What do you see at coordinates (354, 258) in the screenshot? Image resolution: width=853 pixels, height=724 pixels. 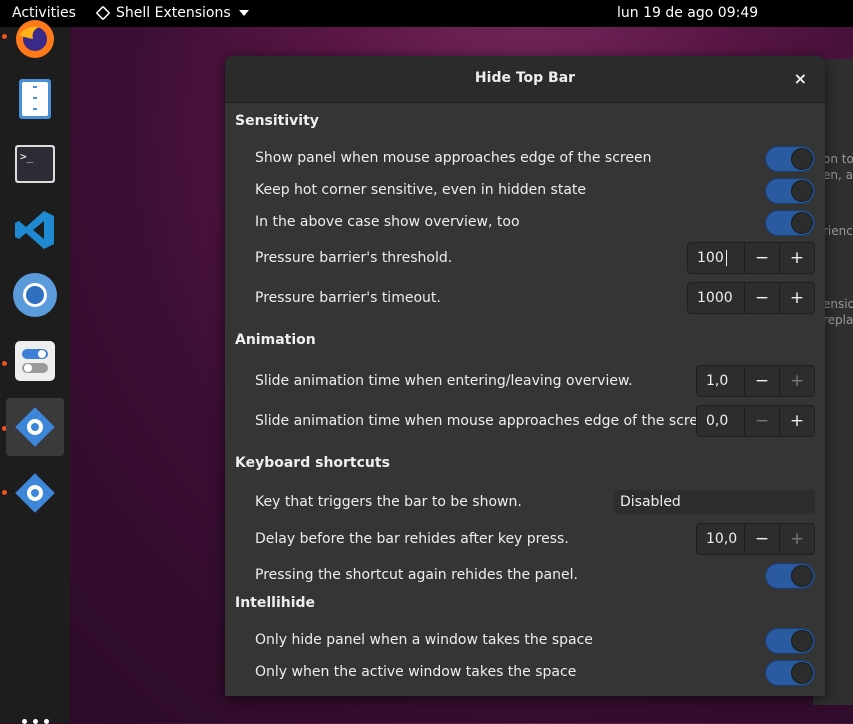 I see `pressure-threshold-label: Pressure barrier's threshold.` at bounding box center [354, 258].